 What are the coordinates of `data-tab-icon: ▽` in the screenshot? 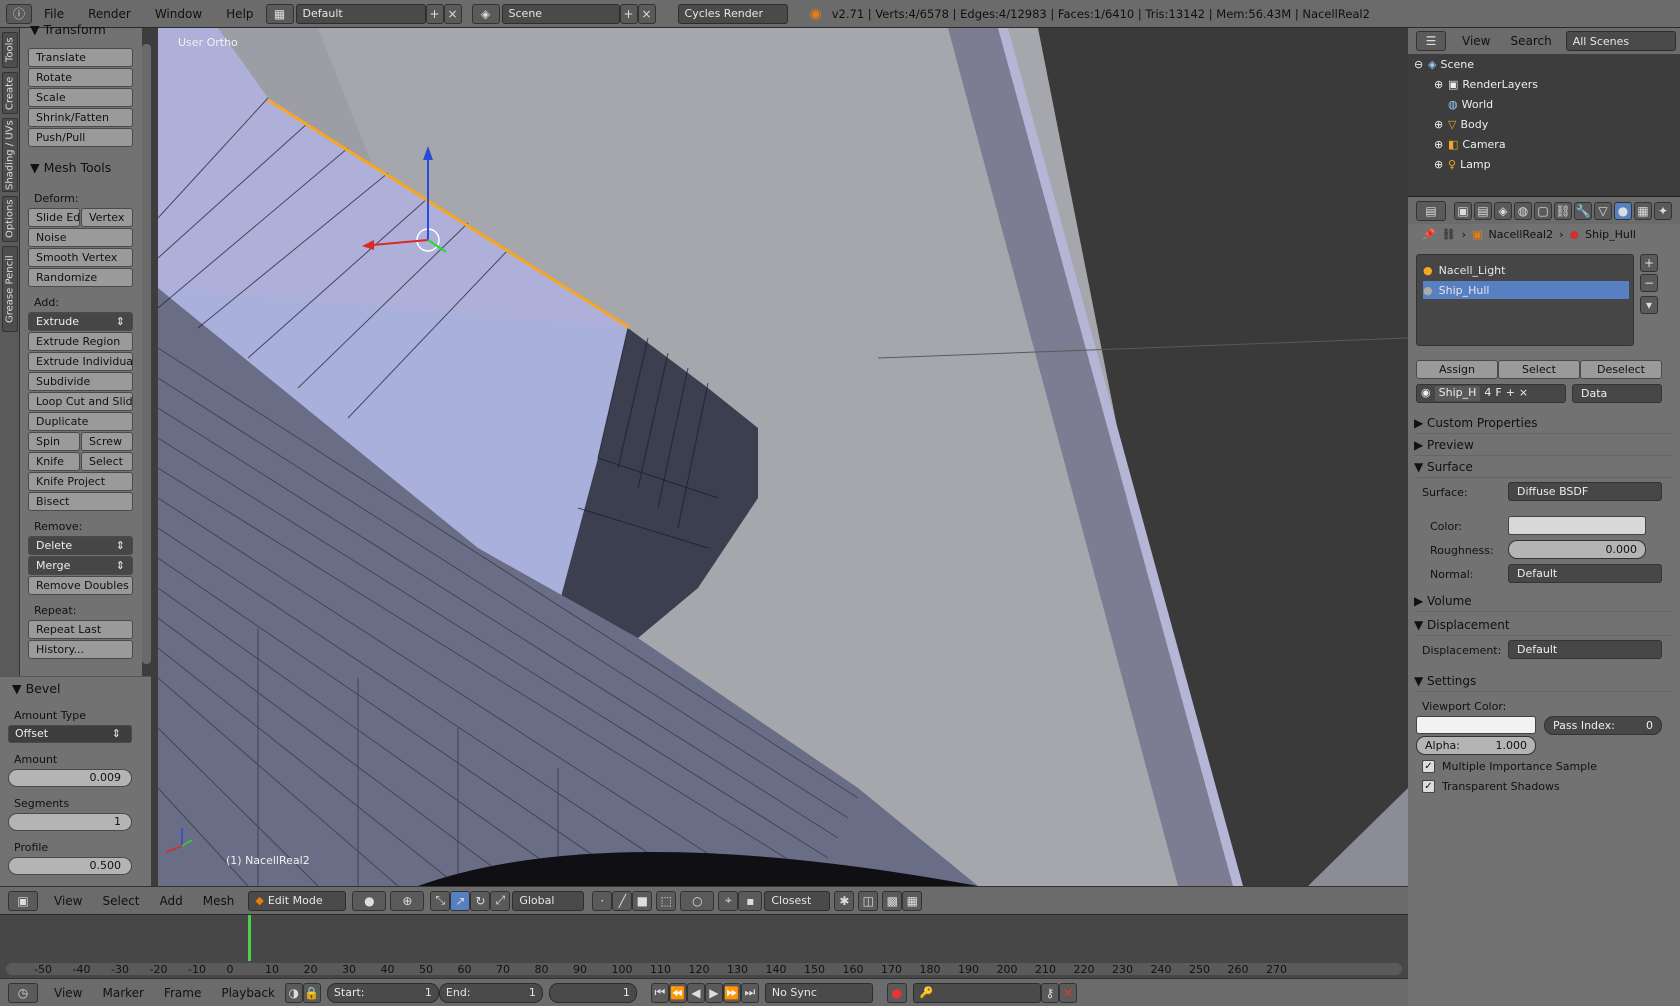 It's located at (1603, 211).